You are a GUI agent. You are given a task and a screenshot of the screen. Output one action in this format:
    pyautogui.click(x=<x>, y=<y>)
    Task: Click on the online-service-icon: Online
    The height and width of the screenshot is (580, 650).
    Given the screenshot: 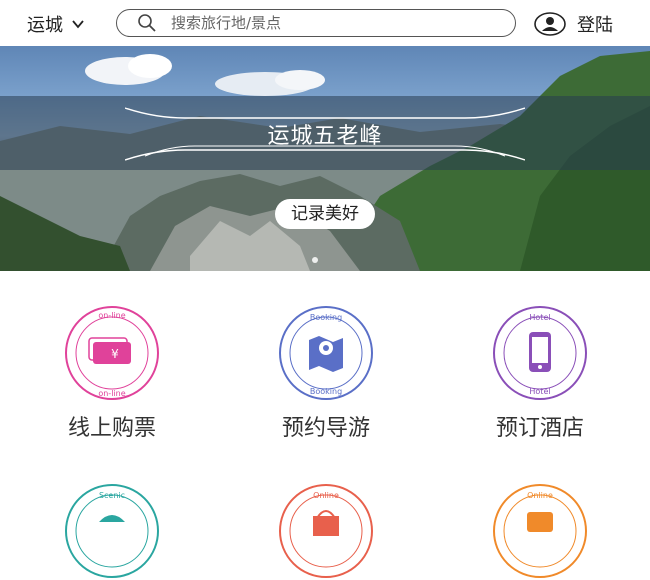 What is the action you would take?
    pyautogui.click(x=540, y=531)
    